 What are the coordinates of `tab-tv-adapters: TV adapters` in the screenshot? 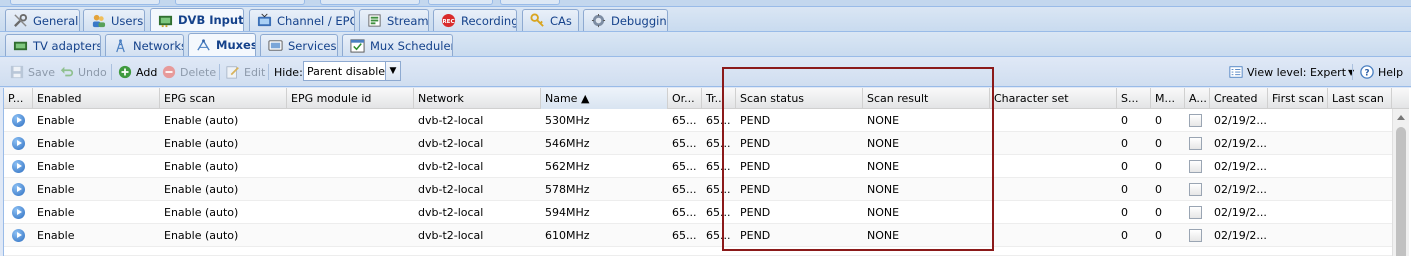 It's located at (53, 45).